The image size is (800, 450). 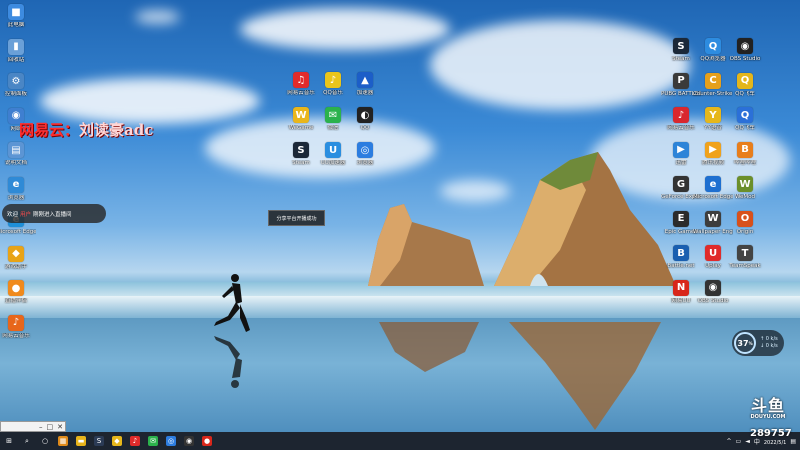 What do you see at coordinates (365, 162) in the screenshot?
I see `desktop-icon: ◎ 浏览器` at bounding box center [365, 162].